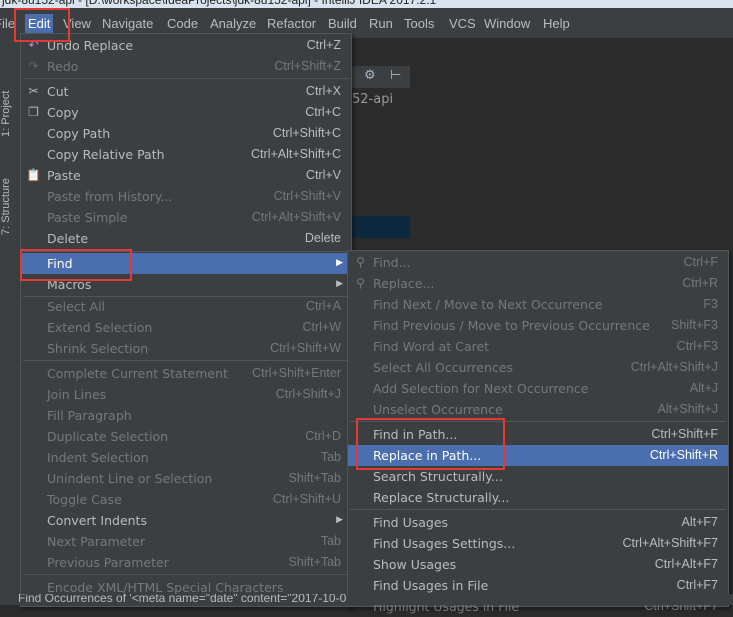  What do you see at coordinates (127, 23) in the screenshot?
I see `menu-navigate: Navigate` at bounding box center [127, 23].